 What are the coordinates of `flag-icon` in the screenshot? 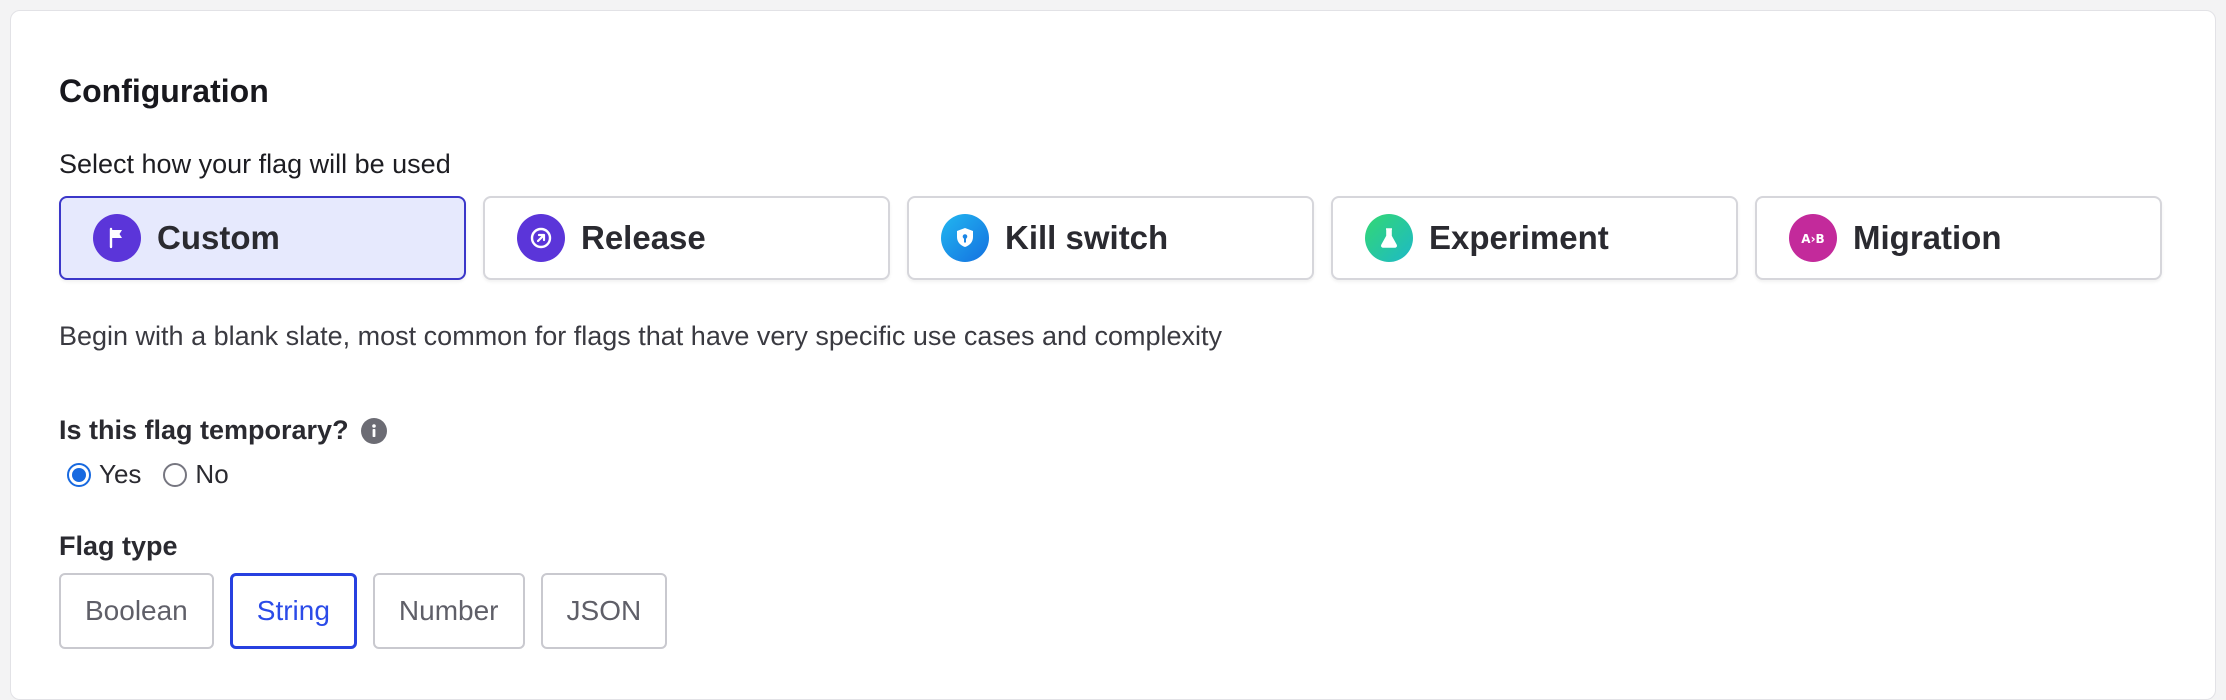 It's located at (117, 238).